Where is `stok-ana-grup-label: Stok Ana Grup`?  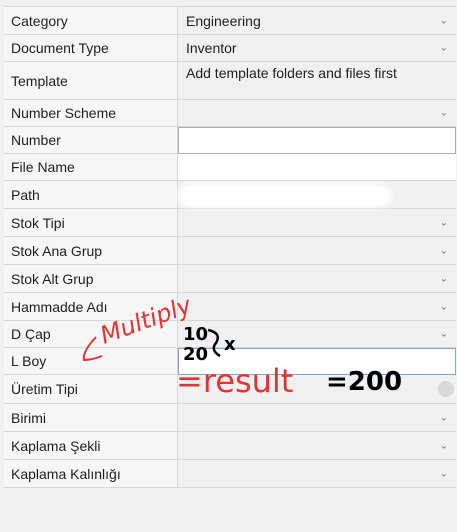
stok-ana-grup-label: Stok Ana Grup is located at coordinates (91, 251).